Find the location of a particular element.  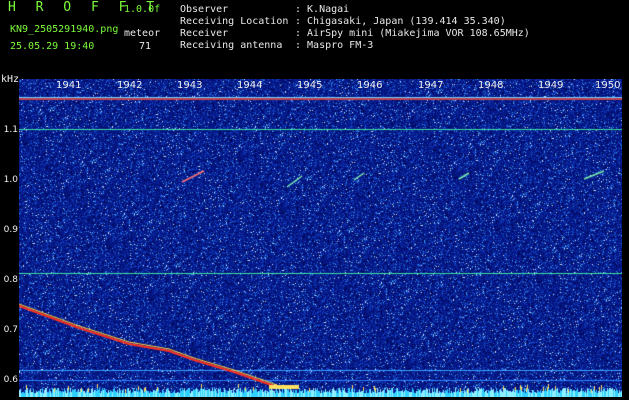

image-filename: KN9_2505291940.png is located at coordinates (64, 29).